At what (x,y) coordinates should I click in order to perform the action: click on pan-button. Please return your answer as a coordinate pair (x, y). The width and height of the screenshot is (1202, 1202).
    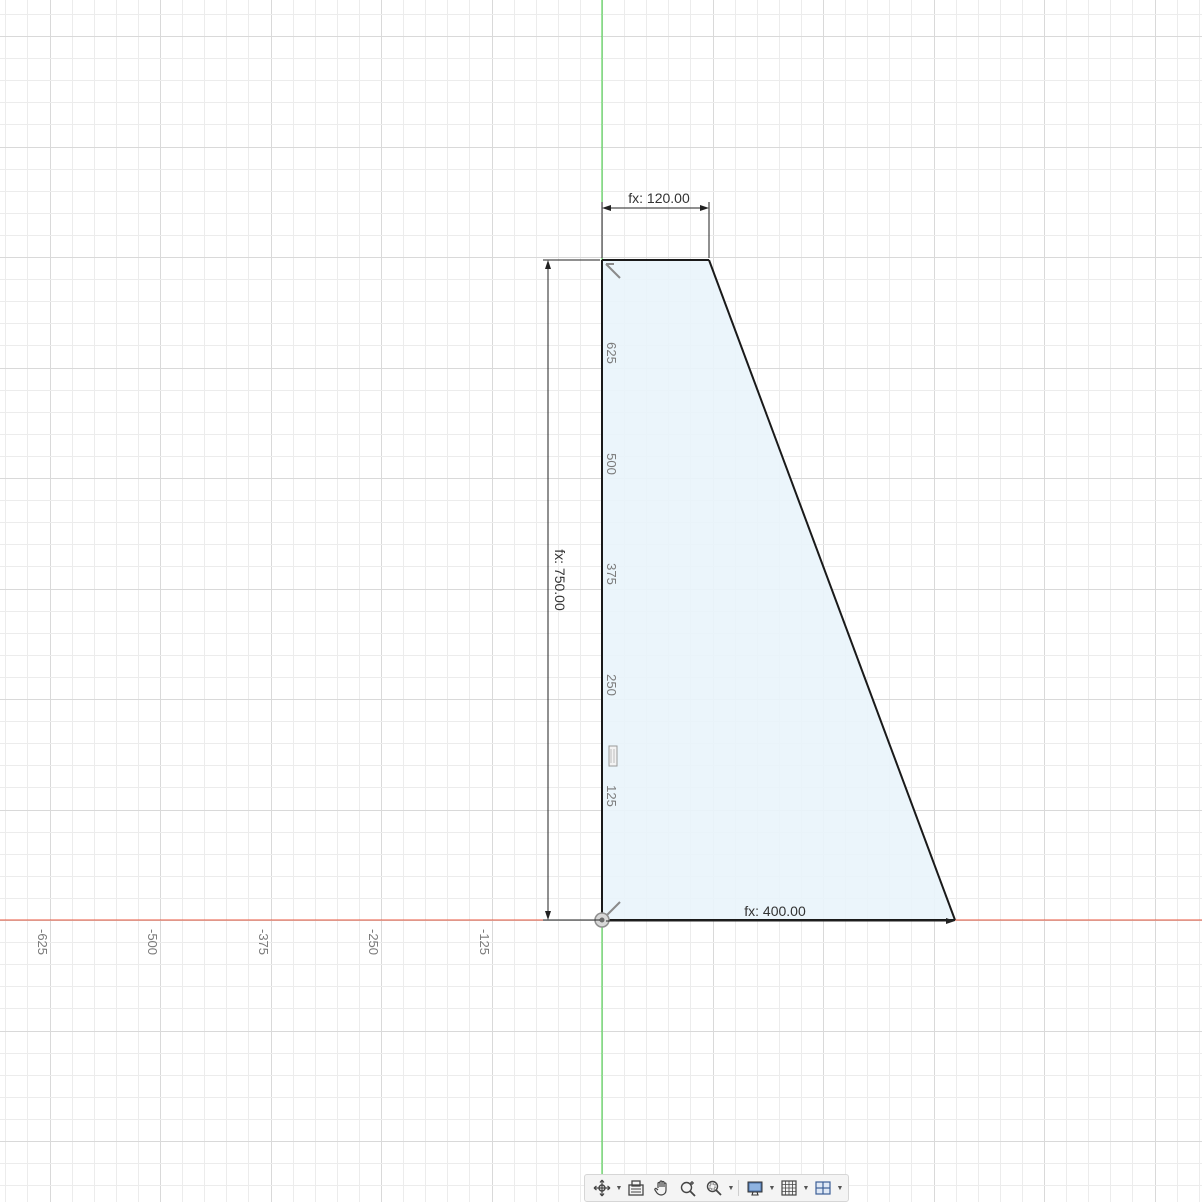
    Looking at the image, I should click on (662, 1188).